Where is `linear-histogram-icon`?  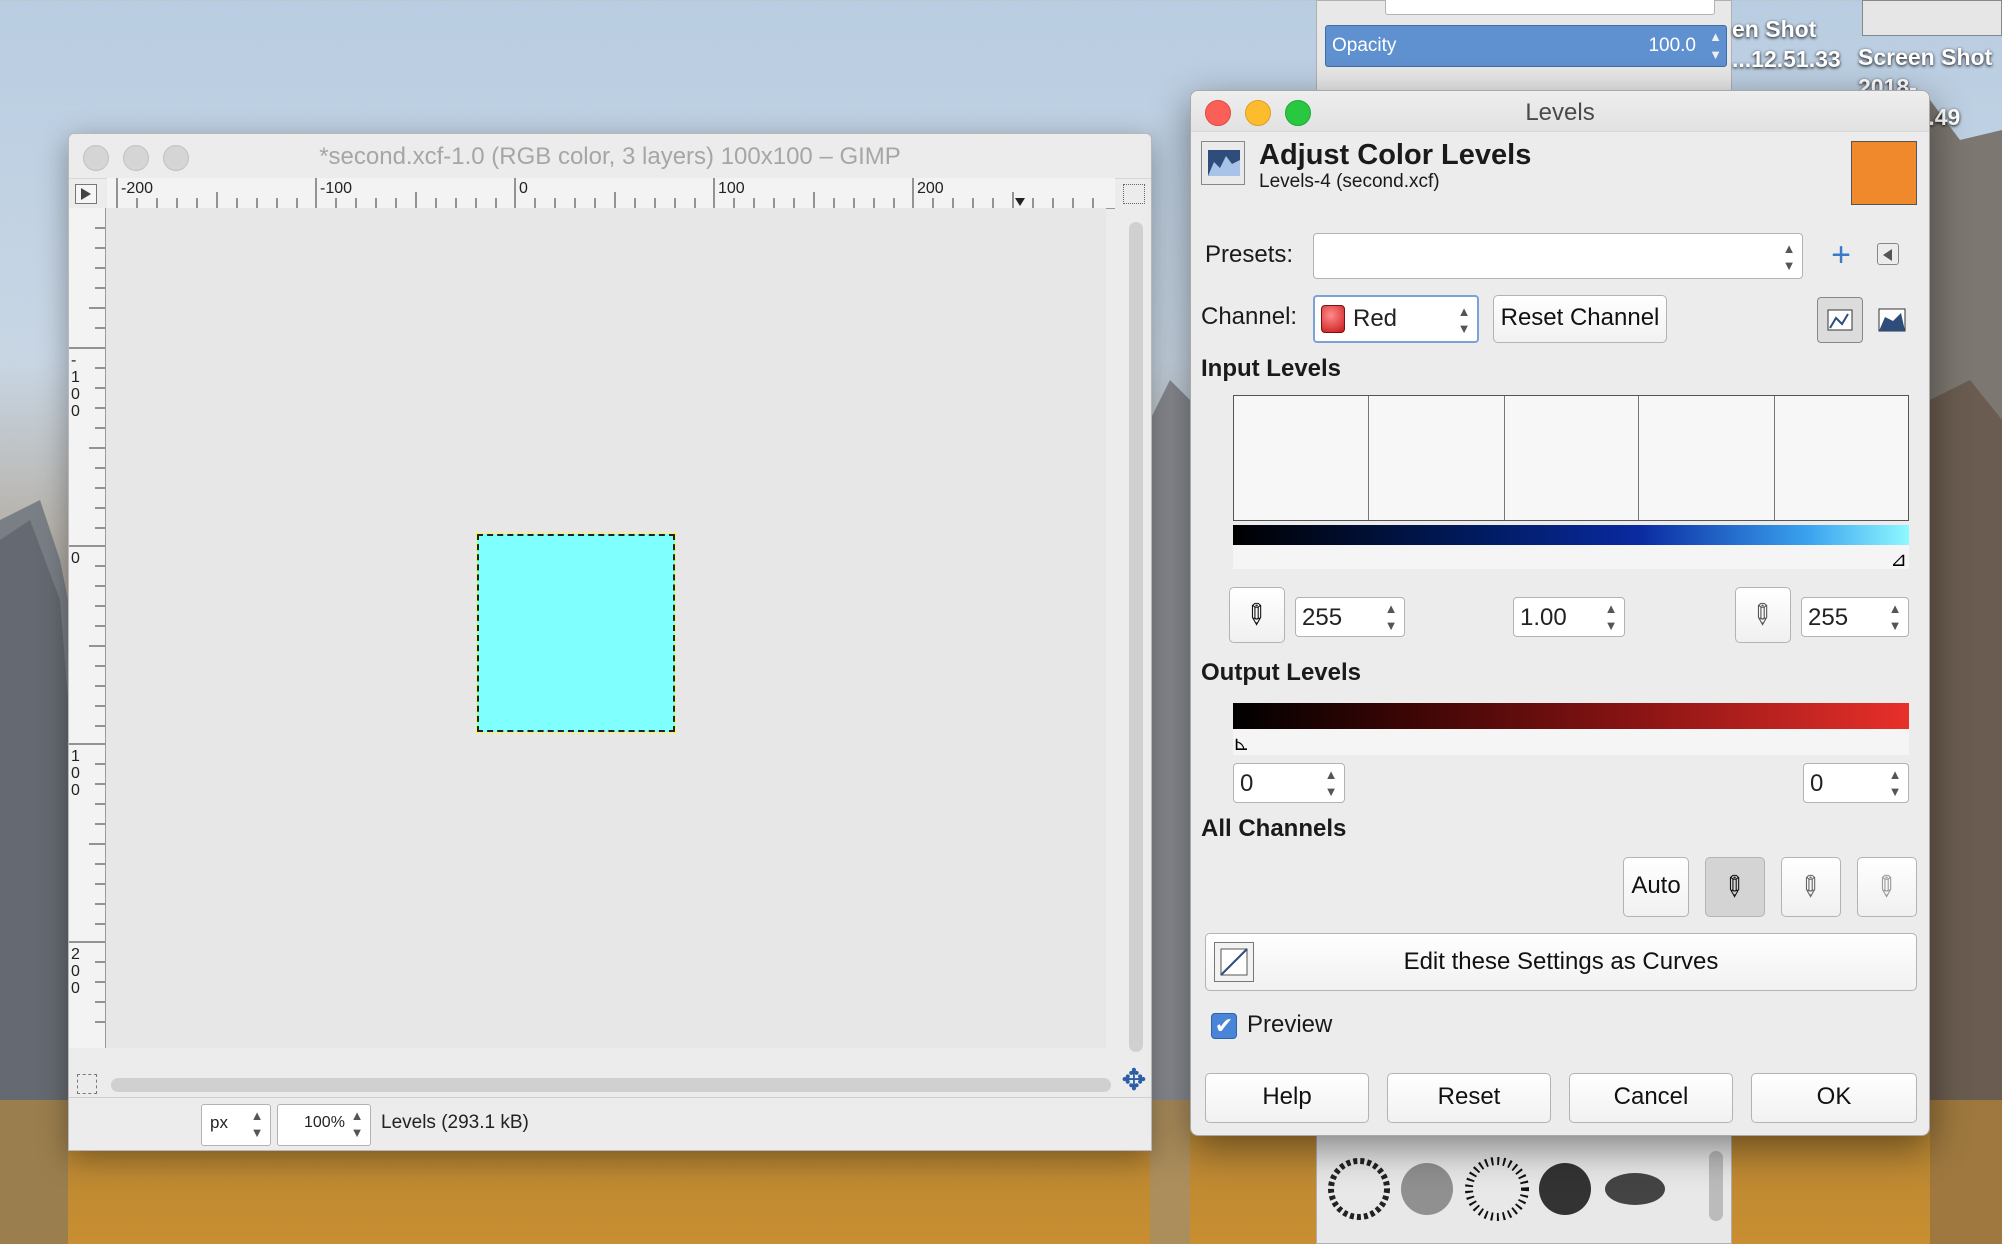 linear-histogram-icon is located at coordinates (1840, 320).